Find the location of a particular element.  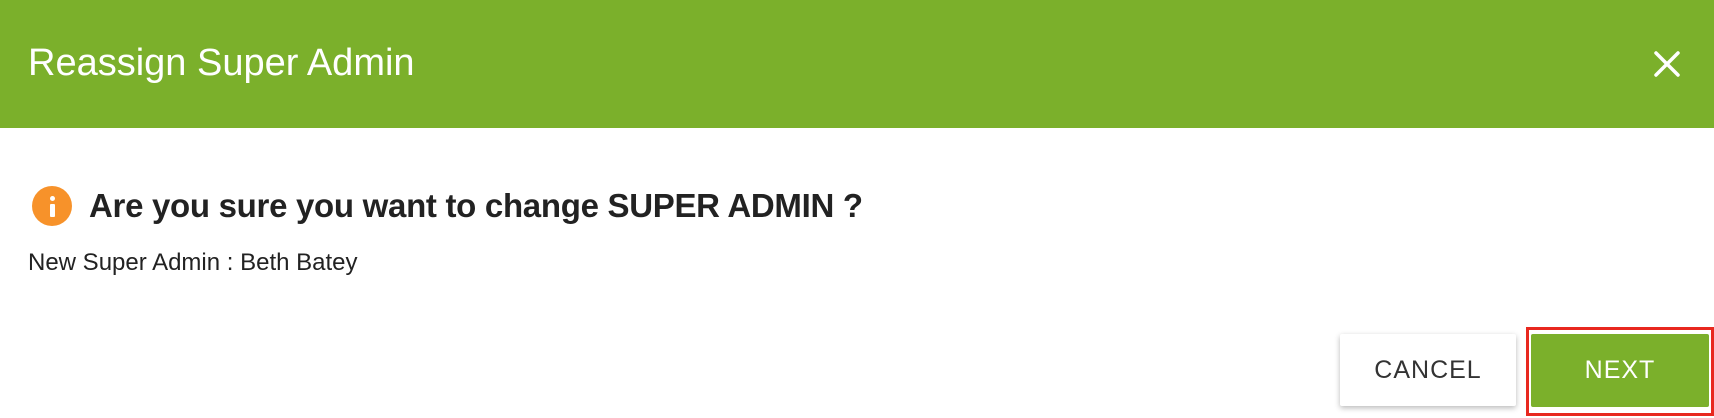

close-icon is located at coordinates (1667, 64).